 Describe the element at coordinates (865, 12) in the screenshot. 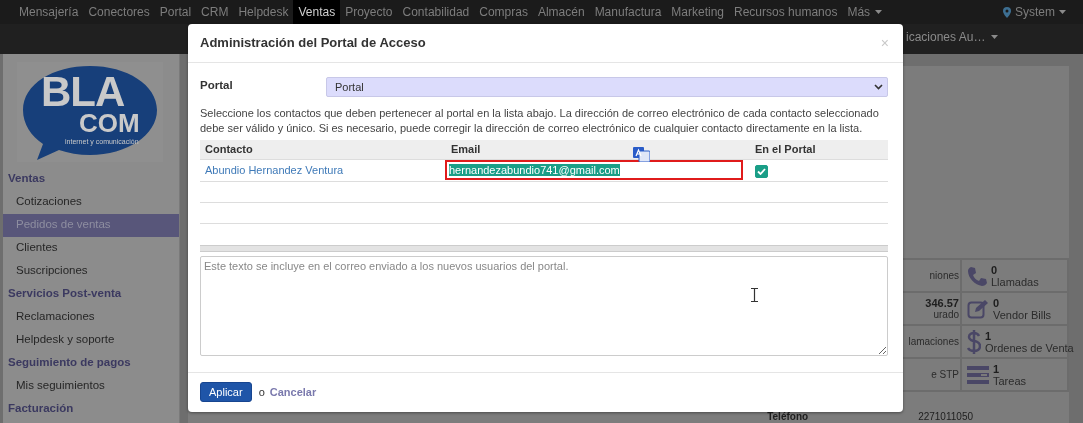

I see `more-menu: Más` at that location.